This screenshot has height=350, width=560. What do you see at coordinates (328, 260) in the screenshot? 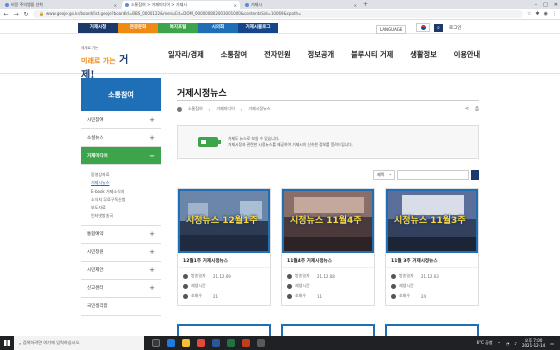
I see `news-title: 11월4주 거제시정뉴스` at bounding box center [328, 260].